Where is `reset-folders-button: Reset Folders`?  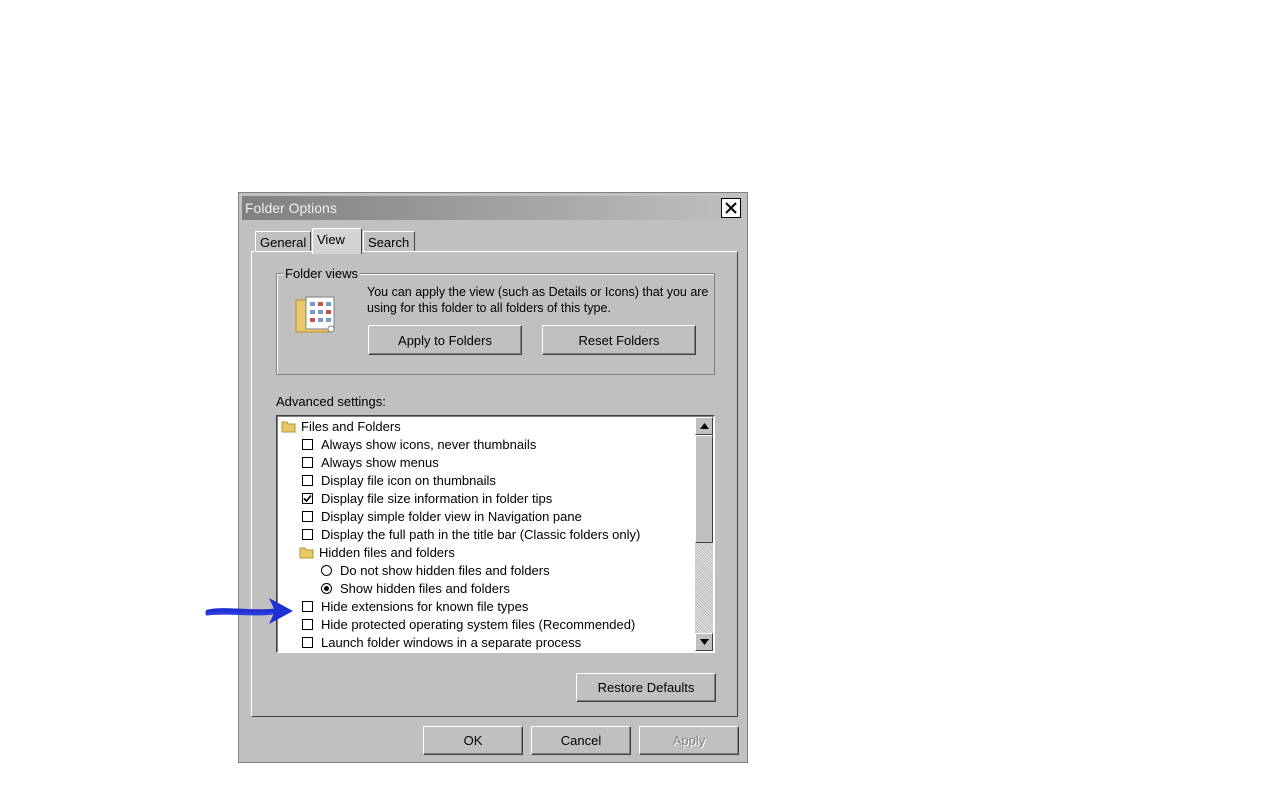
reset-folders-button: Reset Folders is located at coordinates (619, 340).